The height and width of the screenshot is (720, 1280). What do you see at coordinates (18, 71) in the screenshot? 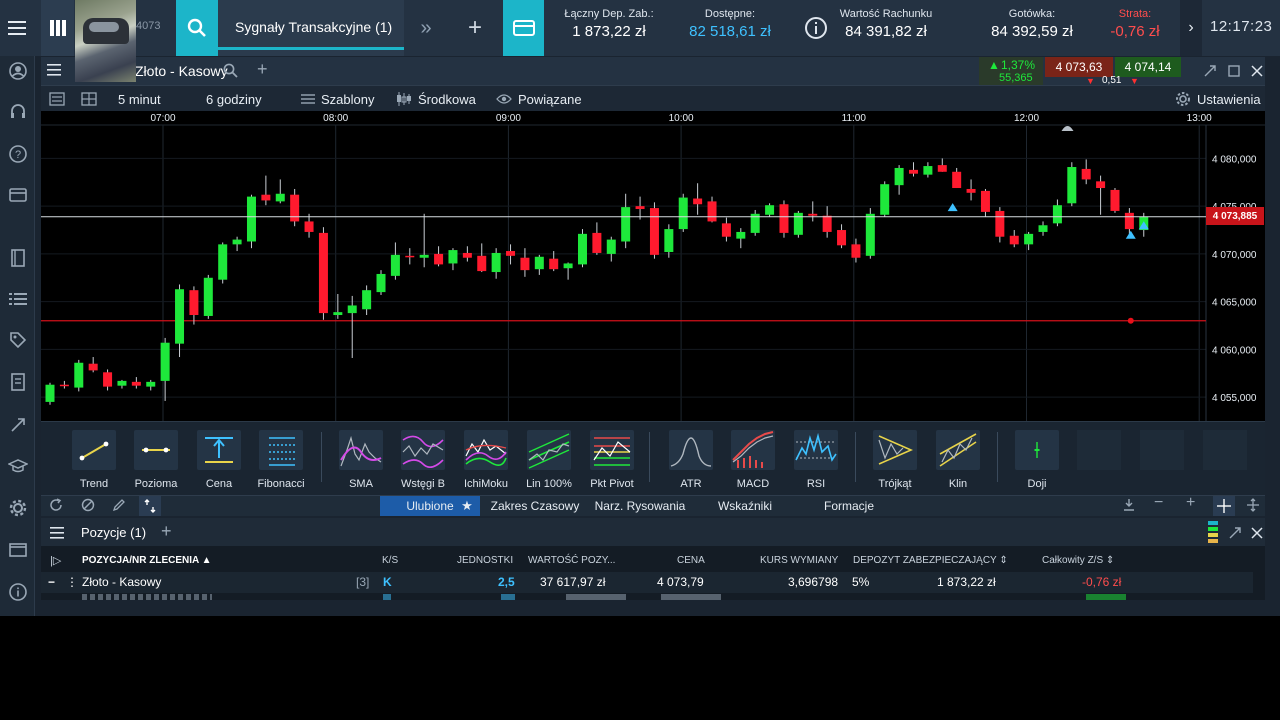
I see `account-button` at bounding box center [18, 71].